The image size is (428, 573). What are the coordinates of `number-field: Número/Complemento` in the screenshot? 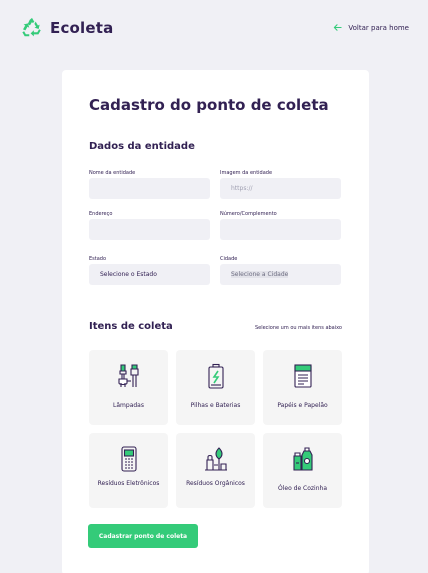 It's located at (280, 225).